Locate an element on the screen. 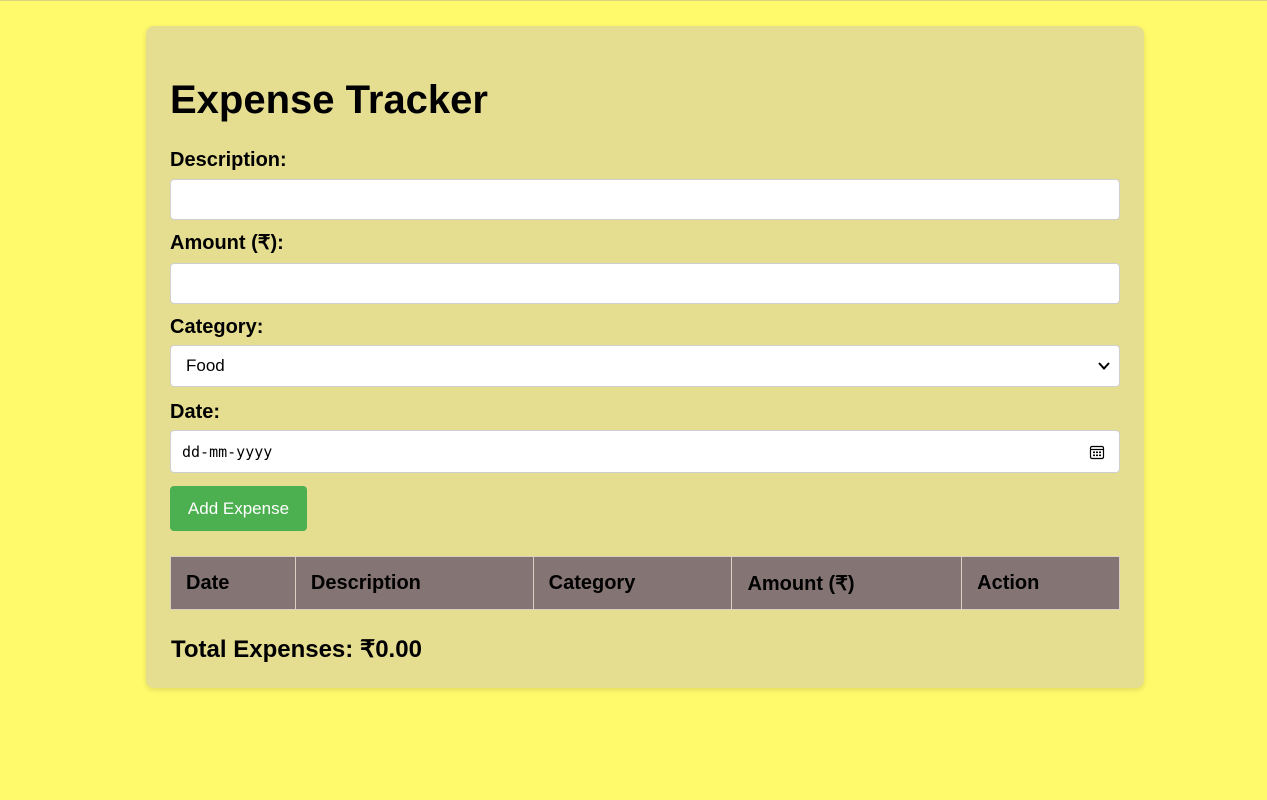 This screenshot has width=1267, height=800. calendar-icon is located at coordinates (1097, 452).